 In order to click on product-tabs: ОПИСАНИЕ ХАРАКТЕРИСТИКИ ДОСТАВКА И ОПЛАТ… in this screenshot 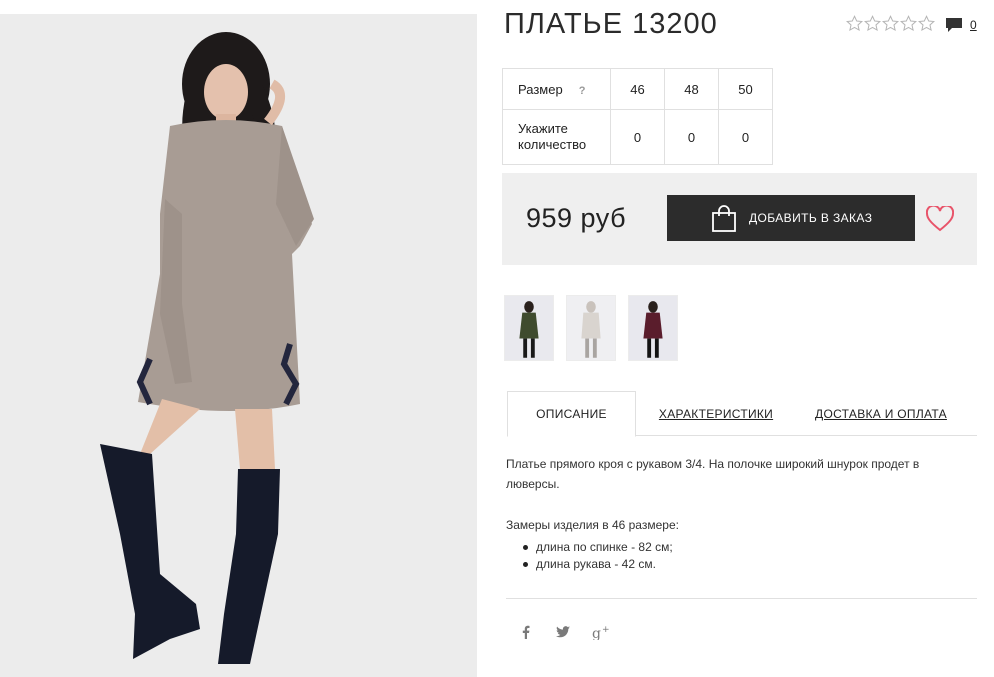, I will do `click(742, 414)`.